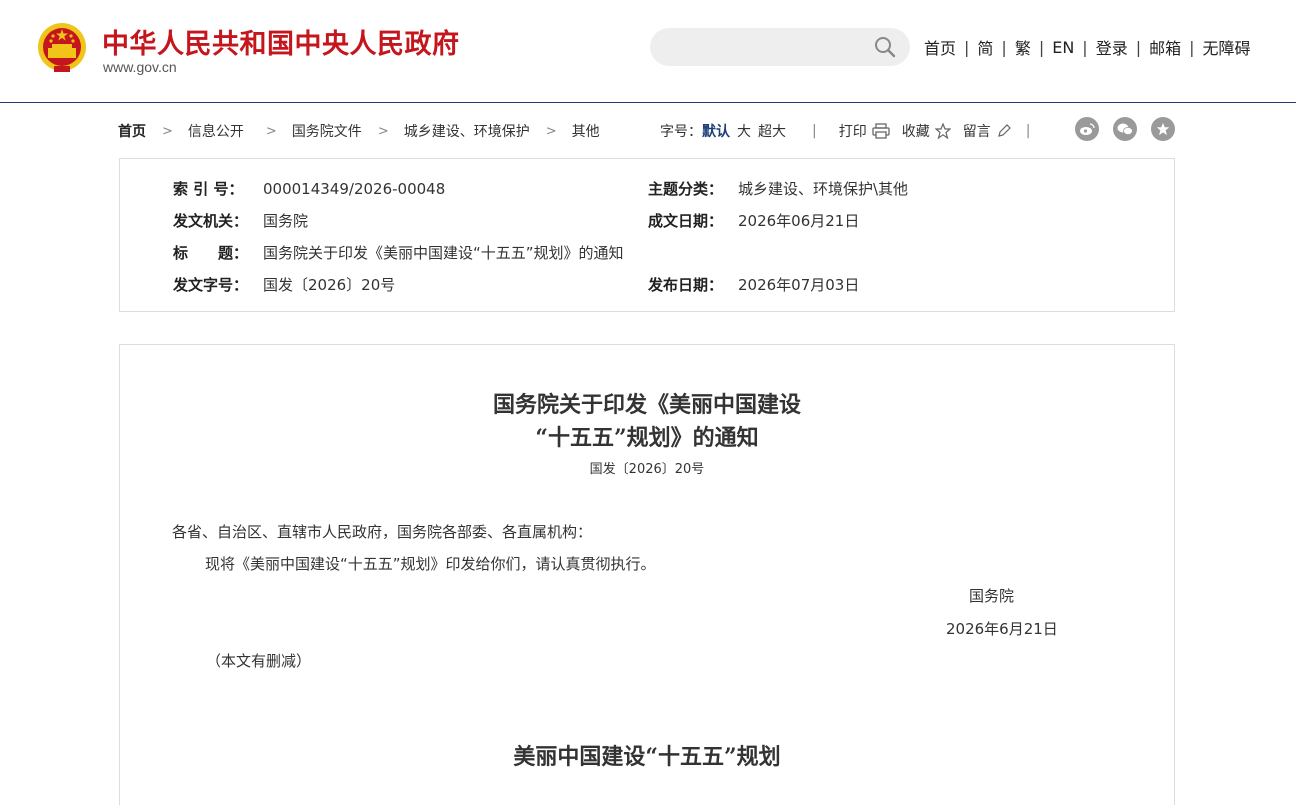 The height and width of the screenshot is (805, 1296). I want to click on info-category-row: 主题分类： 城乡建设、环境保护\其他, so click(778, 188).